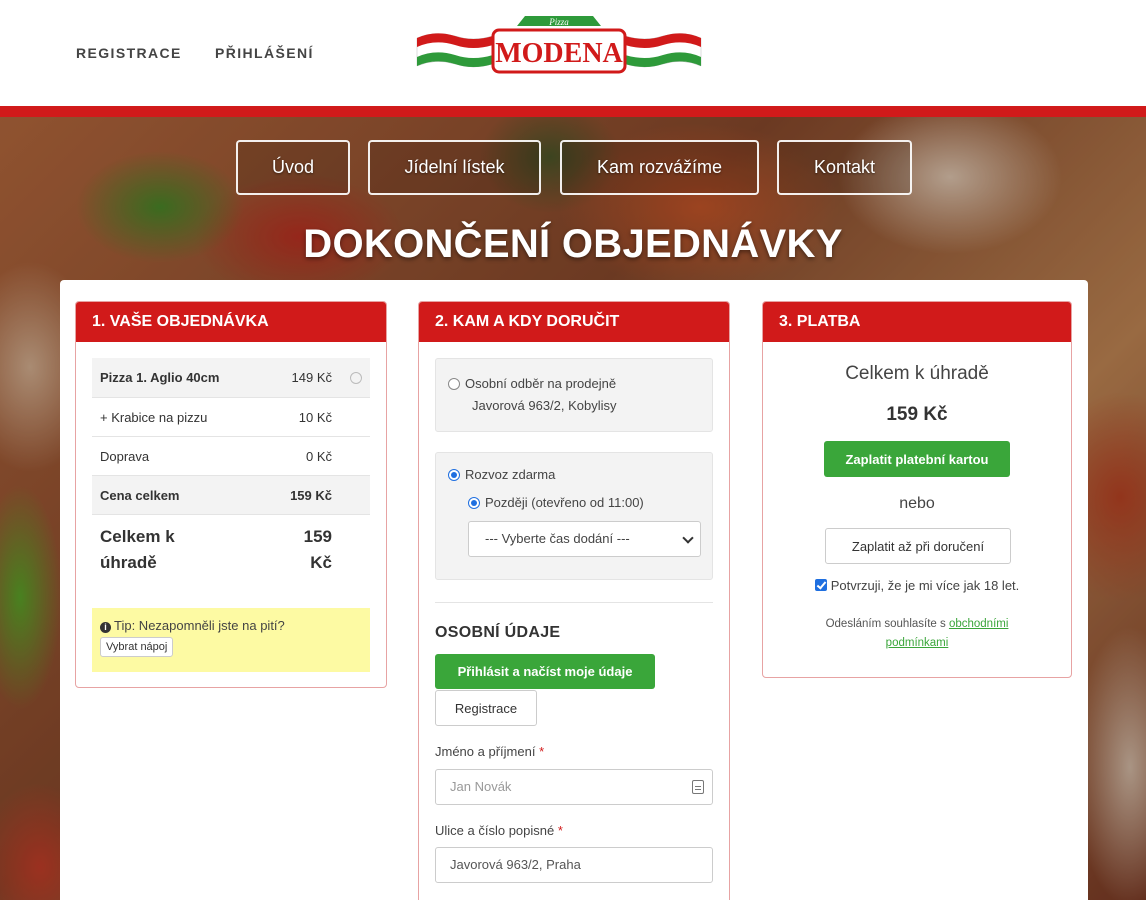 Image resolution: width=1146 pixels, height=900 pixels. I want to click on login-load-details-button: Přihlásit a načíst moje údaje, so click(545, 671).